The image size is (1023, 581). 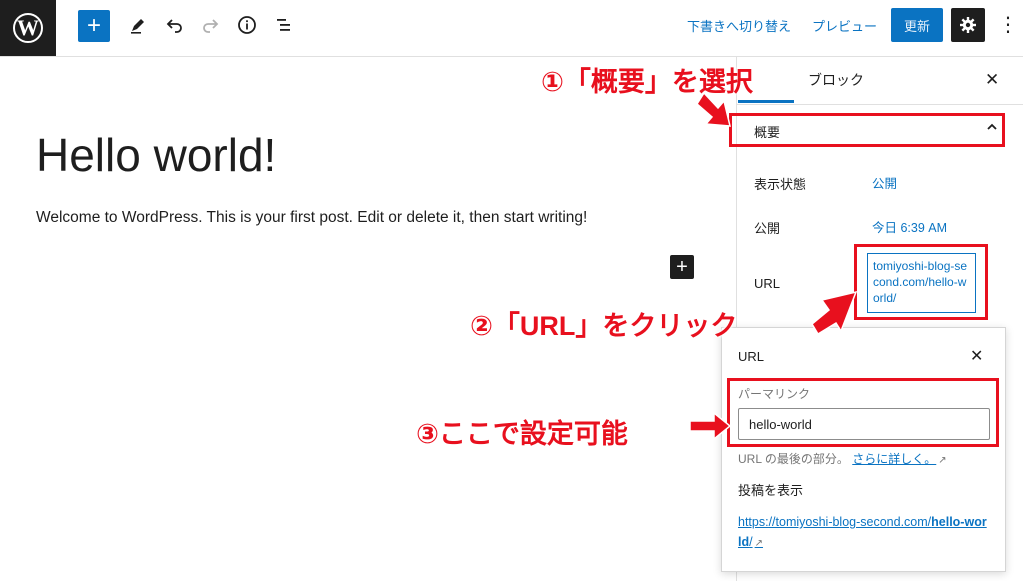 I want to click on arrow-to-permalink, so click(x=710, y=426).